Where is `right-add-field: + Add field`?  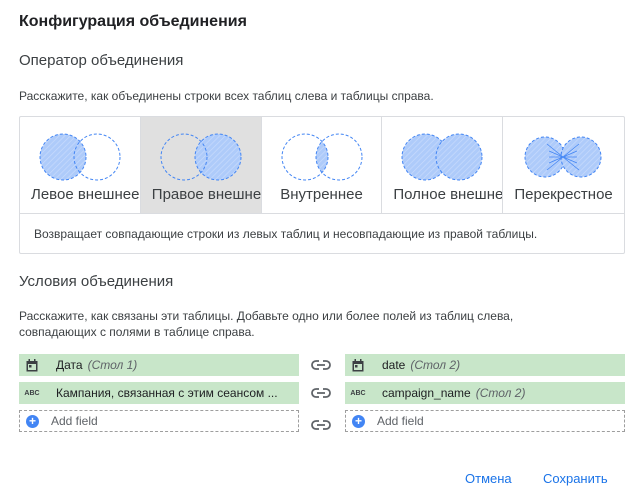 right-add-field: + Add field is located at coordinates (485, 421).